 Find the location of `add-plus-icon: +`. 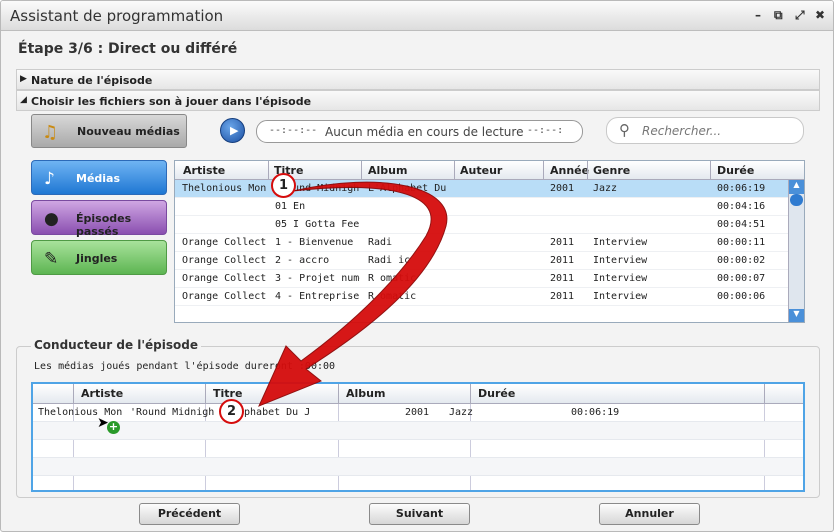

add-plus-icon: + is located at coordinates (113, 427).